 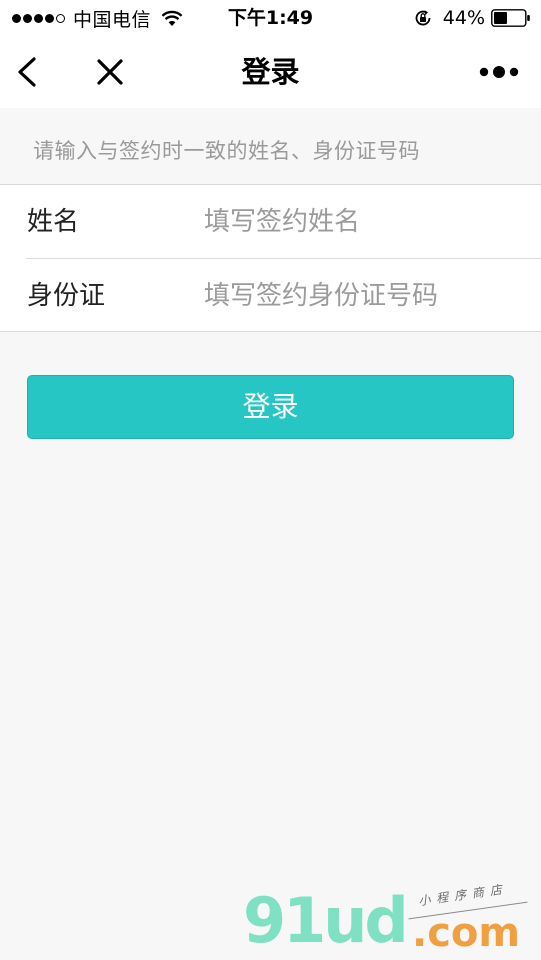 I want to click on status-right: 44%, so click(x=472, y=18).